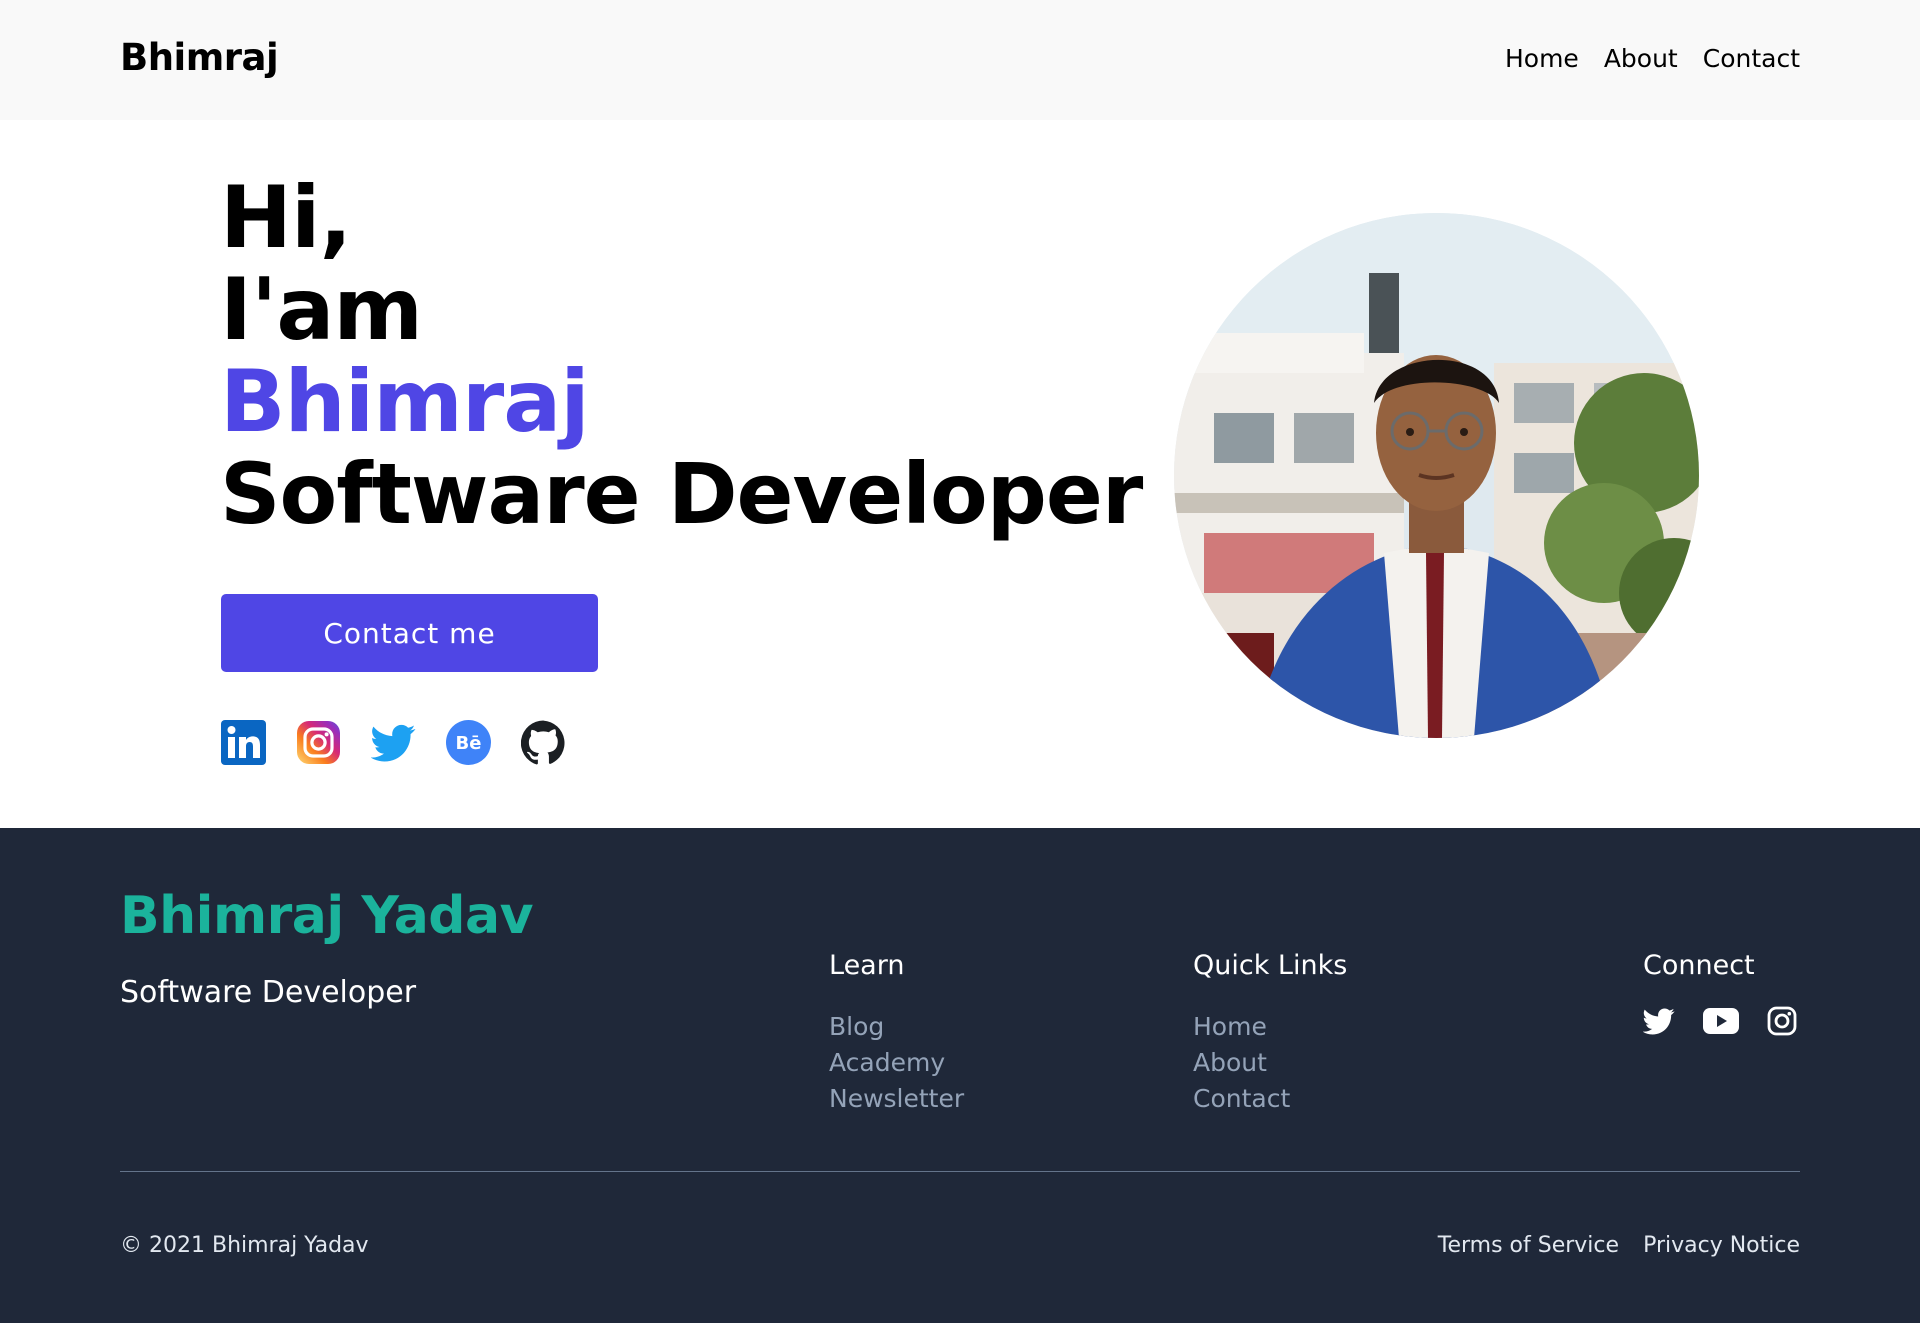 The height and width of the screenshot is (1323, 1920). What do you see at coordinates (681, 355) in the screenshot?
I see `hero-heading: Hi, I'am Bhimraj Software Developer` at bounding box center [681, 355].